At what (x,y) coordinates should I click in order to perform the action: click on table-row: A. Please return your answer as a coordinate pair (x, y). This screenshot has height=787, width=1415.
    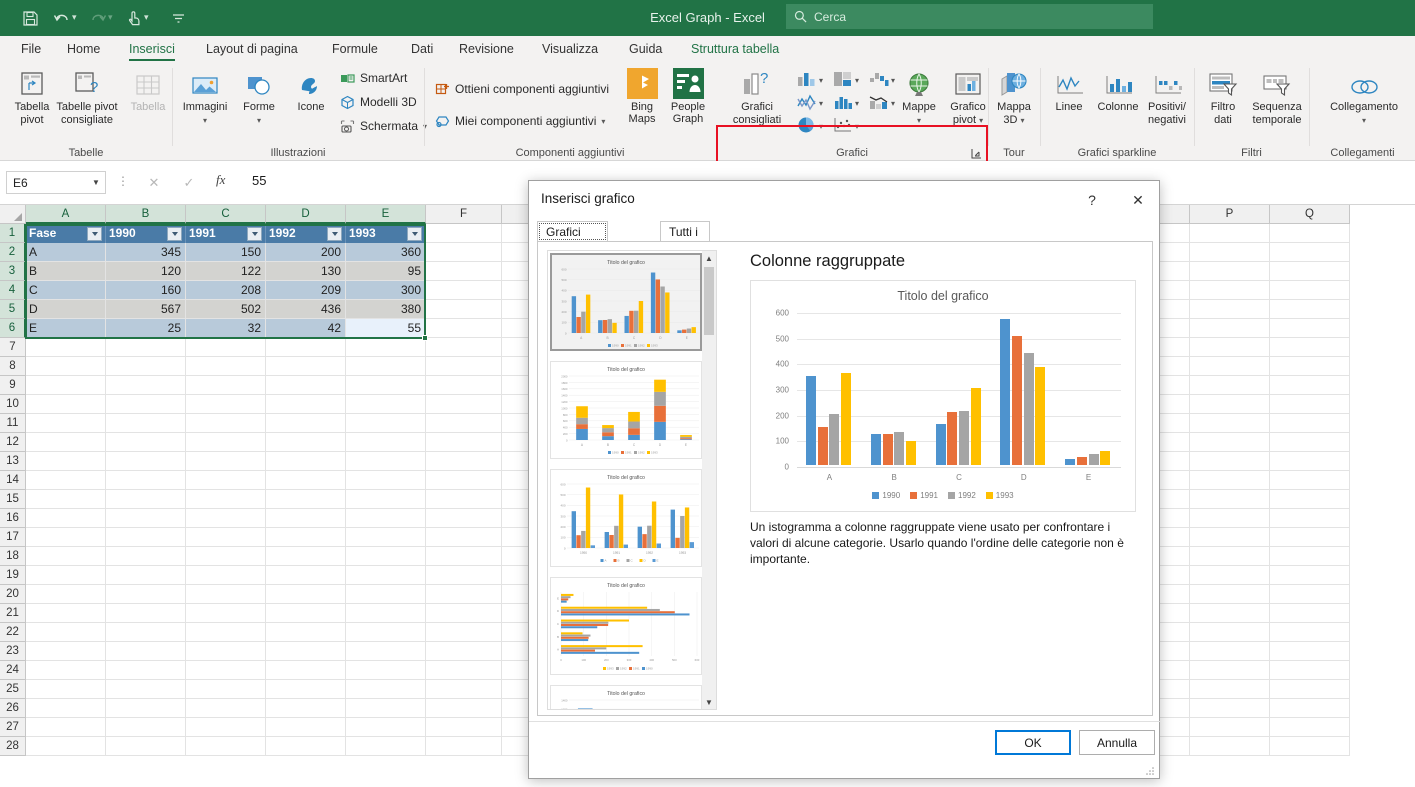
    Looking at the image, I should click on (66, 252).